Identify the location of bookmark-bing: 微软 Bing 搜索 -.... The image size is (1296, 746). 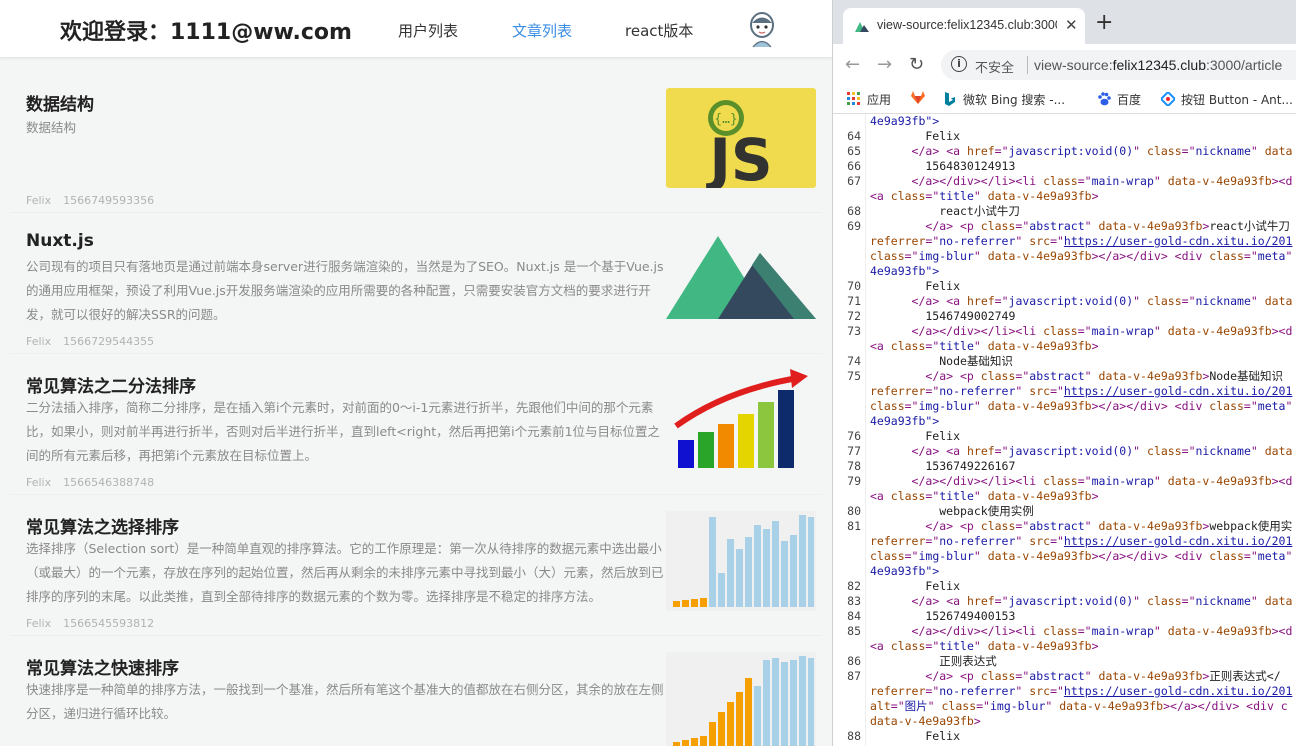
(1004, 99).